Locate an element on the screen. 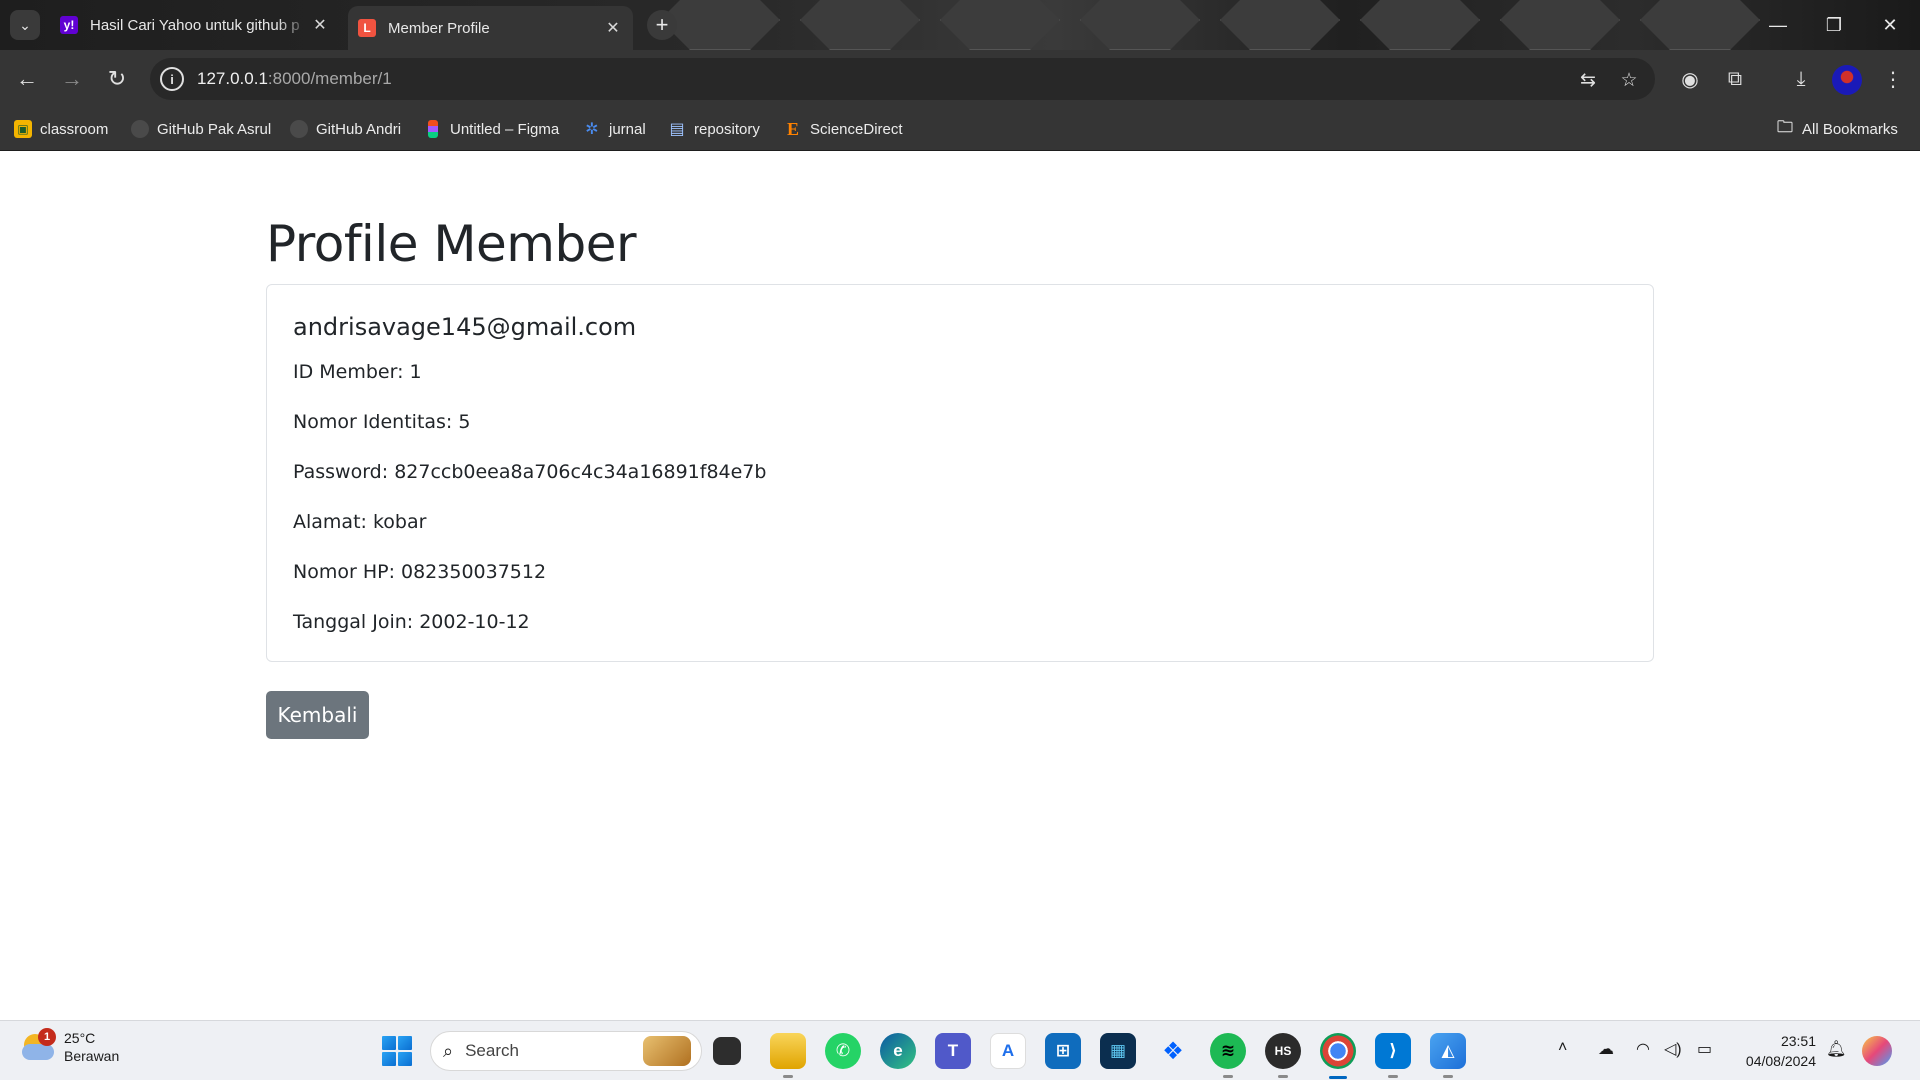  bookmark-label: ScienceDirect is located at coordinates (856, 129).